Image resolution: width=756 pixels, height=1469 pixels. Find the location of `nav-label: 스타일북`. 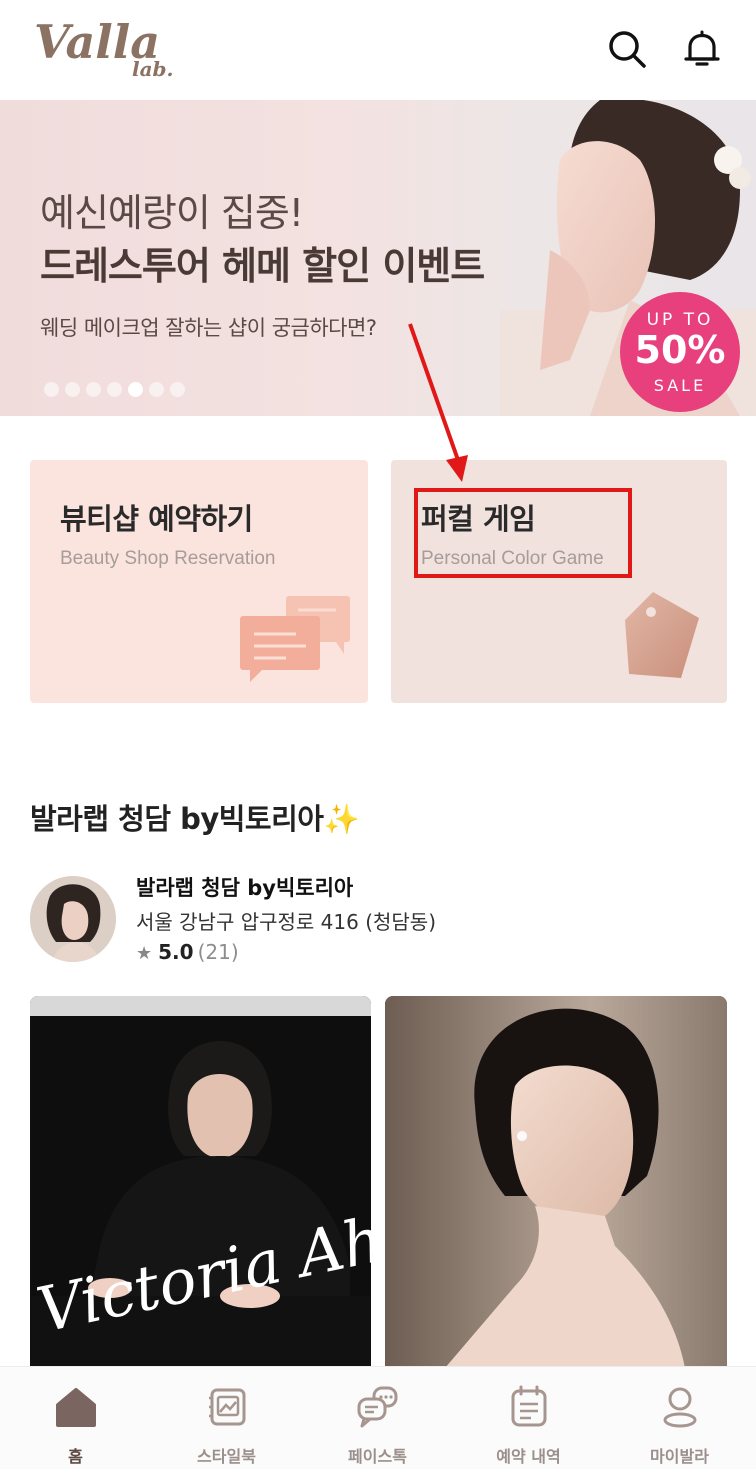

nav-label: 스타일북 is located at coordinates (226, 1456).